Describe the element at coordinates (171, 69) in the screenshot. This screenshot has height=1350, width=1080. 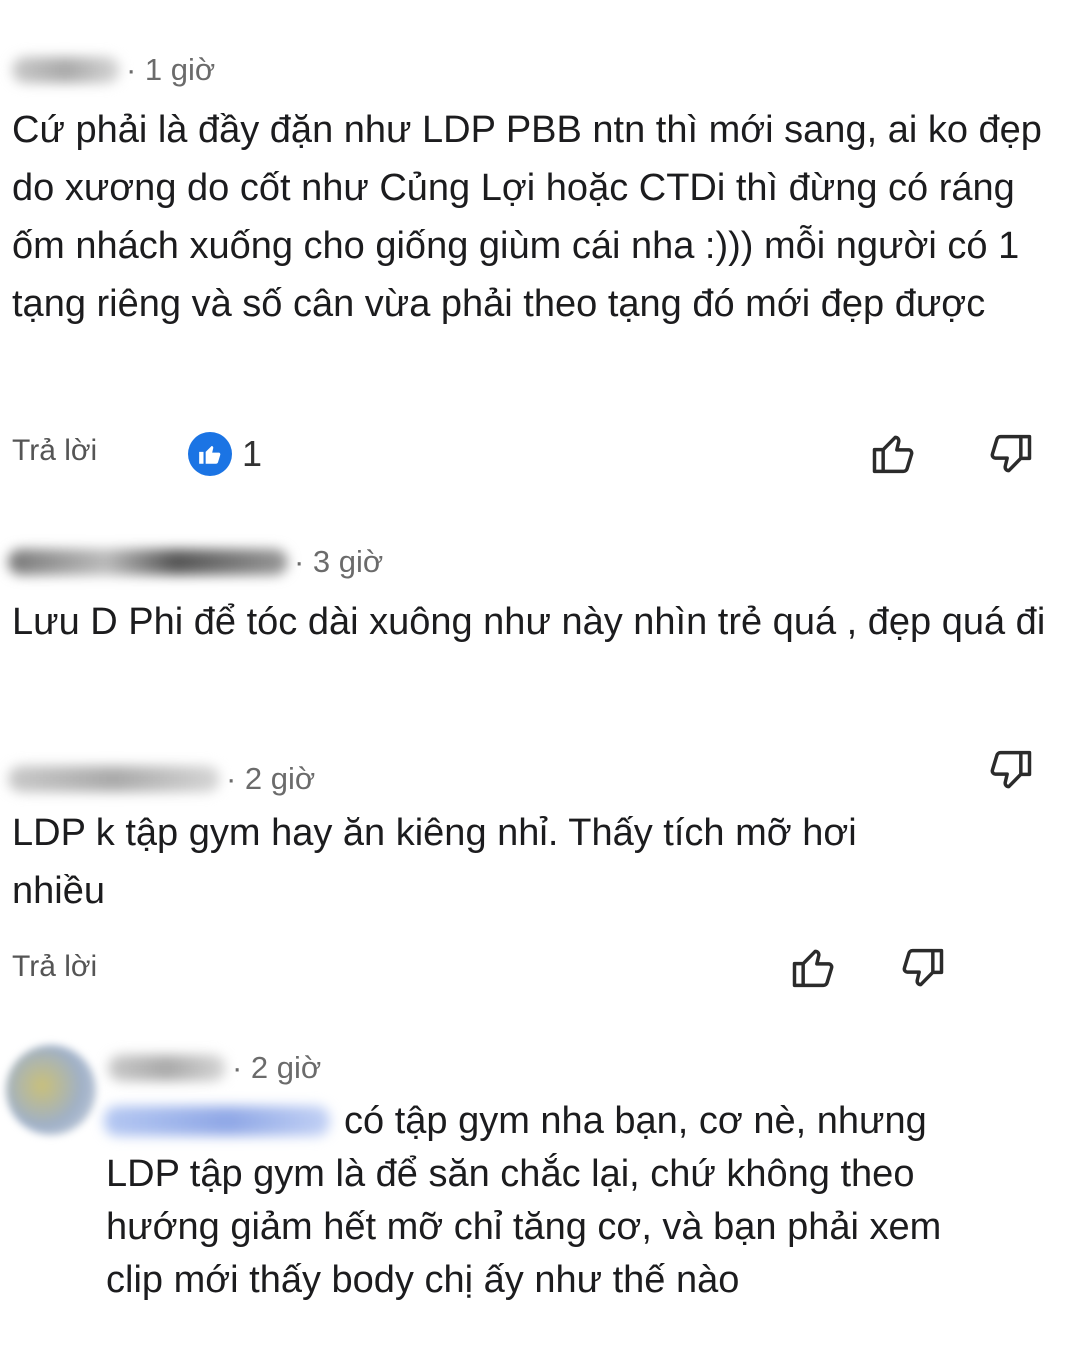
I see `comment-time: · 1 giờ` at that location.